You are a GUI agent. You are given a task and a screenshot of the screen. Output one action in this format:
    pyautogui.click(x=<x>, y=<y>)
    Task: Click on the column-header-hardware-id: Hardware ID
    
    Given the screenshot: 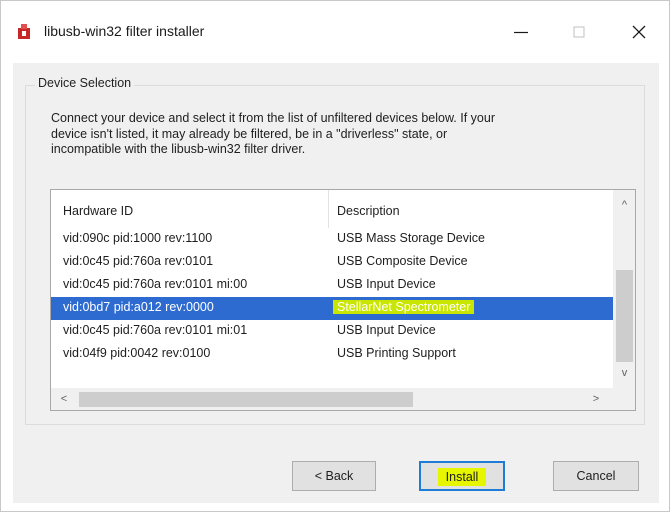 What is the action you would take?
    pyautogui.click(x=98, y=211)
    